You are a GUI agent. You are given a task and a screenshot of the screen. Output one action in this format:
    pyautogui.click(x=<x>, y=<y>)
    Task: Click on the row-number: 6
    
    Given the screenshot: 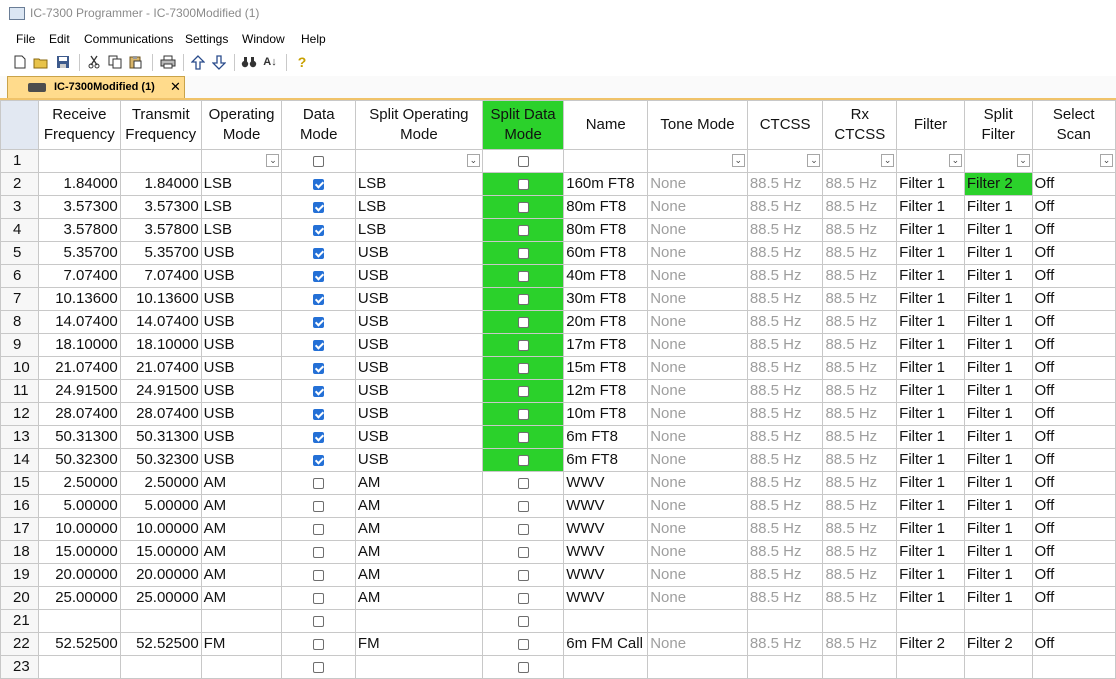 What is the action you would take?
    pyautogui.click(x=19, y=276)
    